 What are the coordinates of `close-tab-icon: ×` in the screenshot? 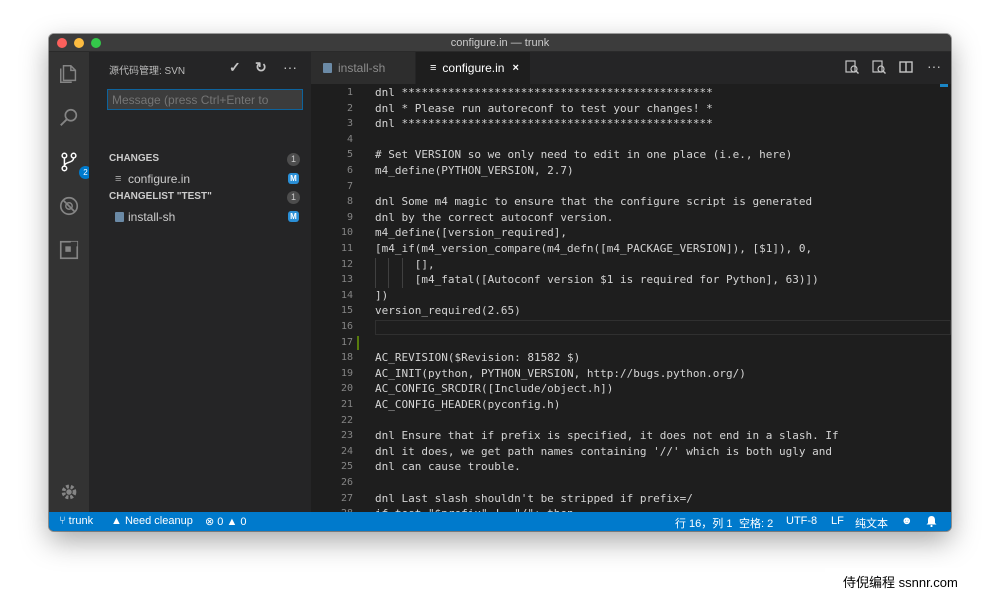 It's located at (515, 68).